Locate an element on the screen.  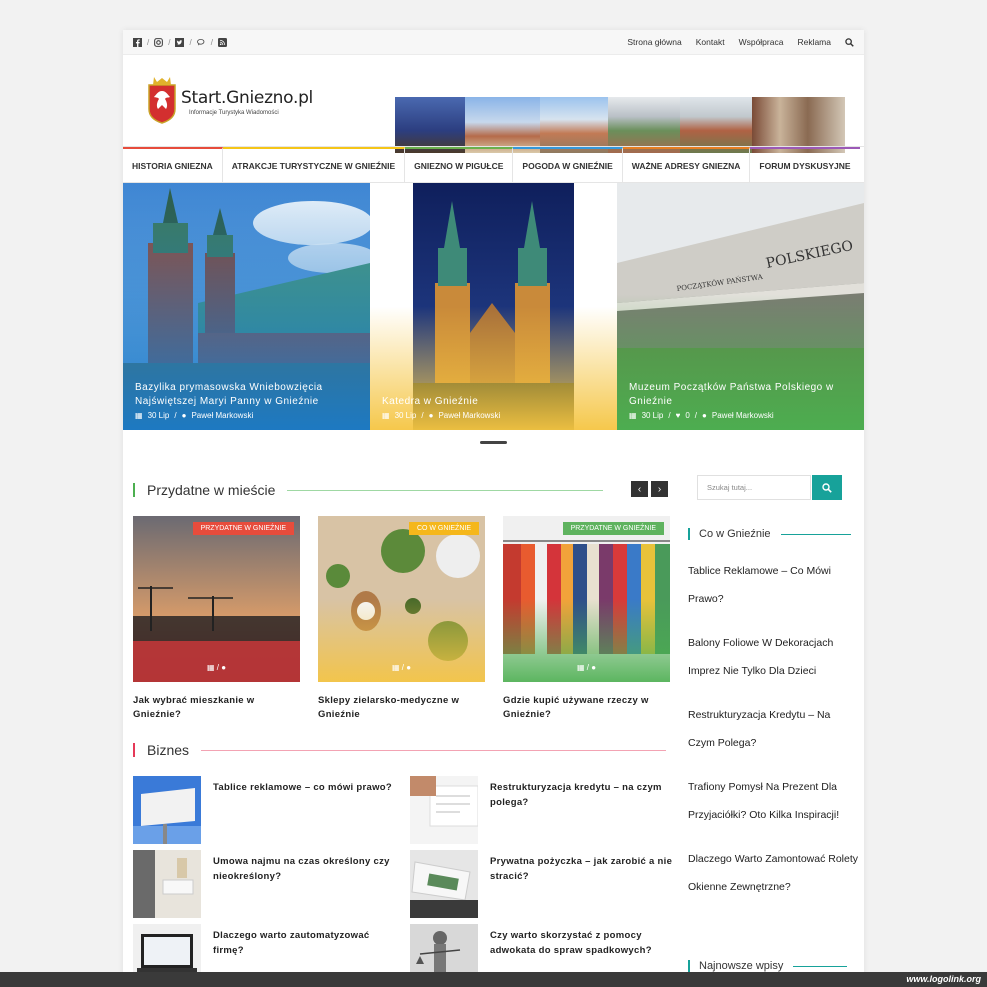
post-title: Tablice reklamowe – co mówi prawo? is located at coordinates (302, 812).